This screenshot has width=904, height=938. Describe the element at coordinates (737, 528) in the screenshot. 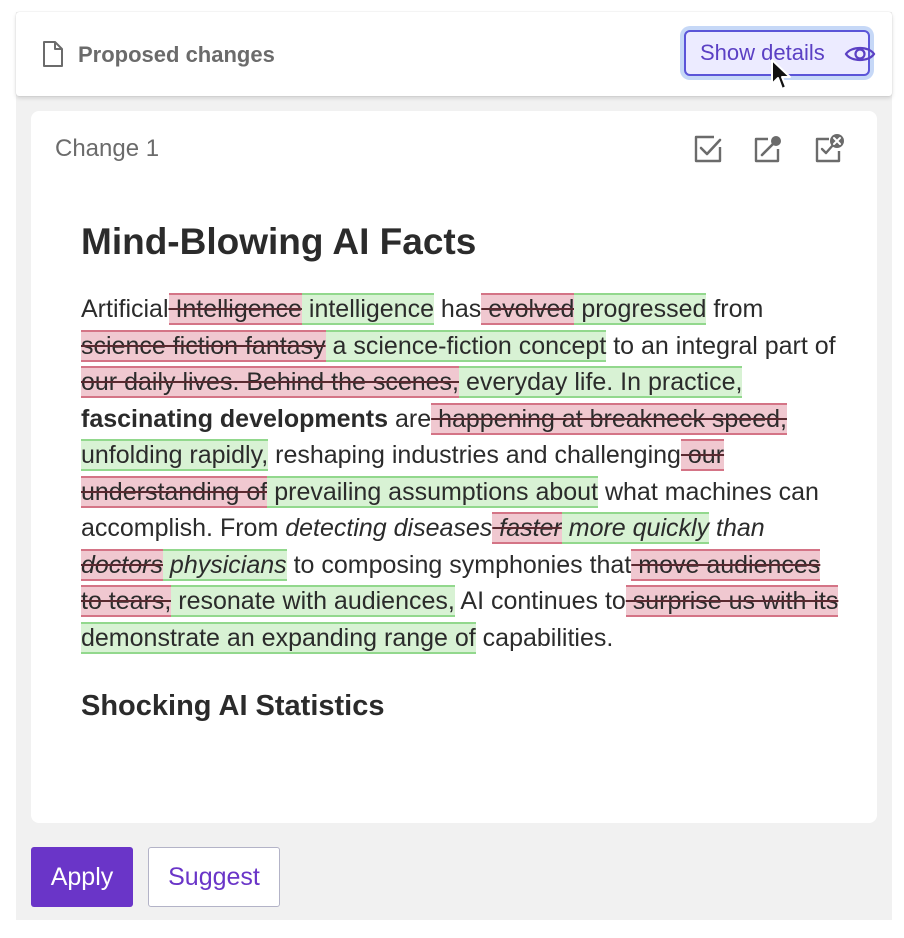

I see `italic-text: than` at that location.